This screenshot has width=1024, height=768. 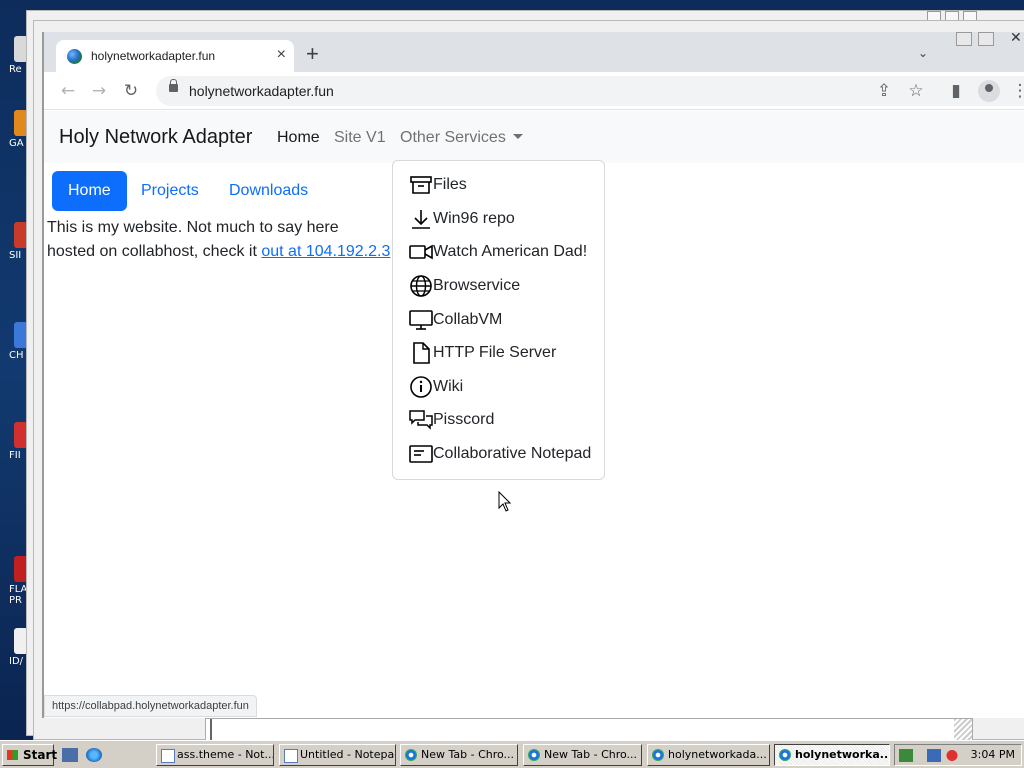 What do you see at coordinates (517, 136) in the screenshot?
I see `caret-down-icon` at bounding box center [517, 136].